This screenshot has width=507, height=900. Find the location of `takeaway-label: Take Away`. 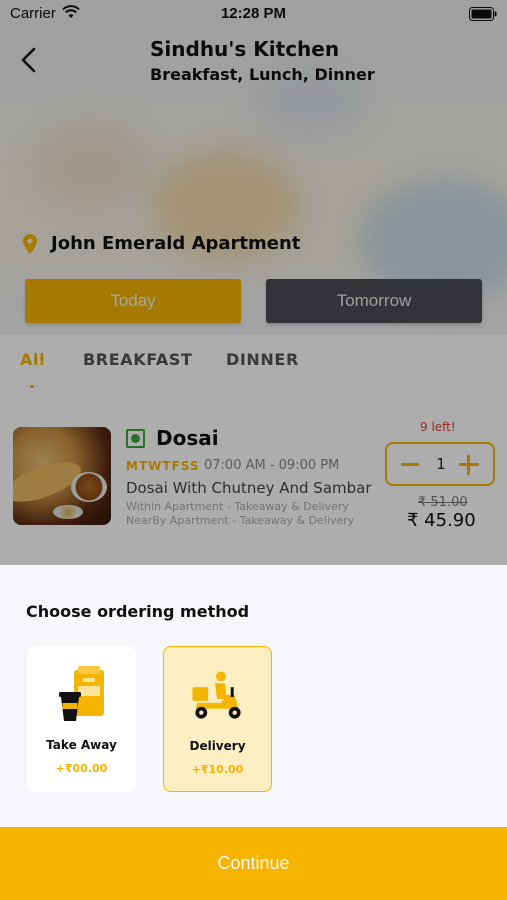

takeaway-label: Take Away is located at coordinates (81, 745).